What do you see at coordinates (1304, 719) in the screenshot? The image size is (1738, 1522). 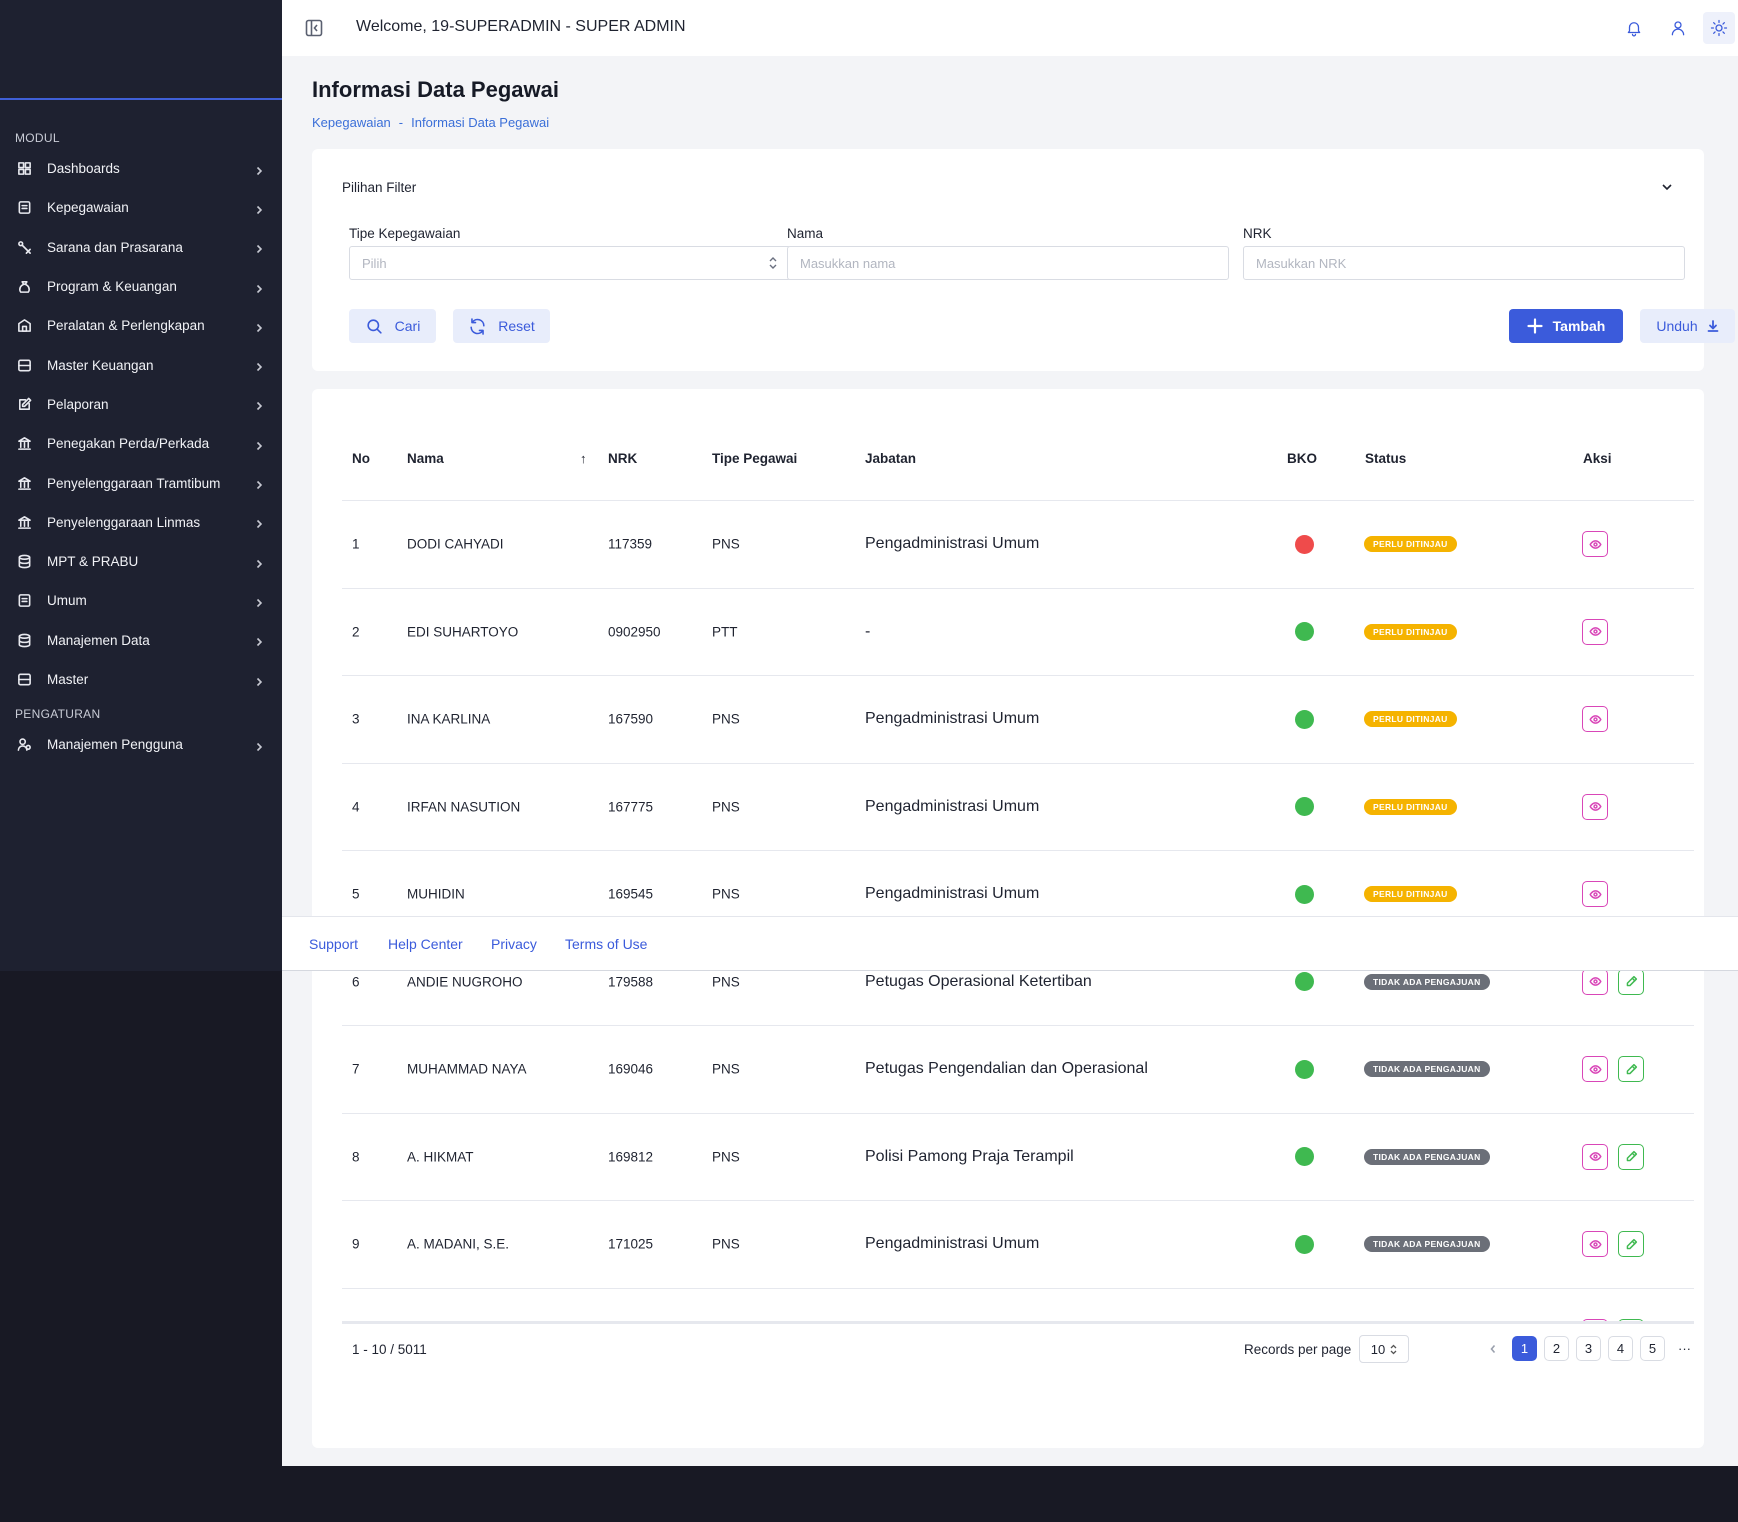 I see `bko-status-dot` at bounding box center [1304, 719].